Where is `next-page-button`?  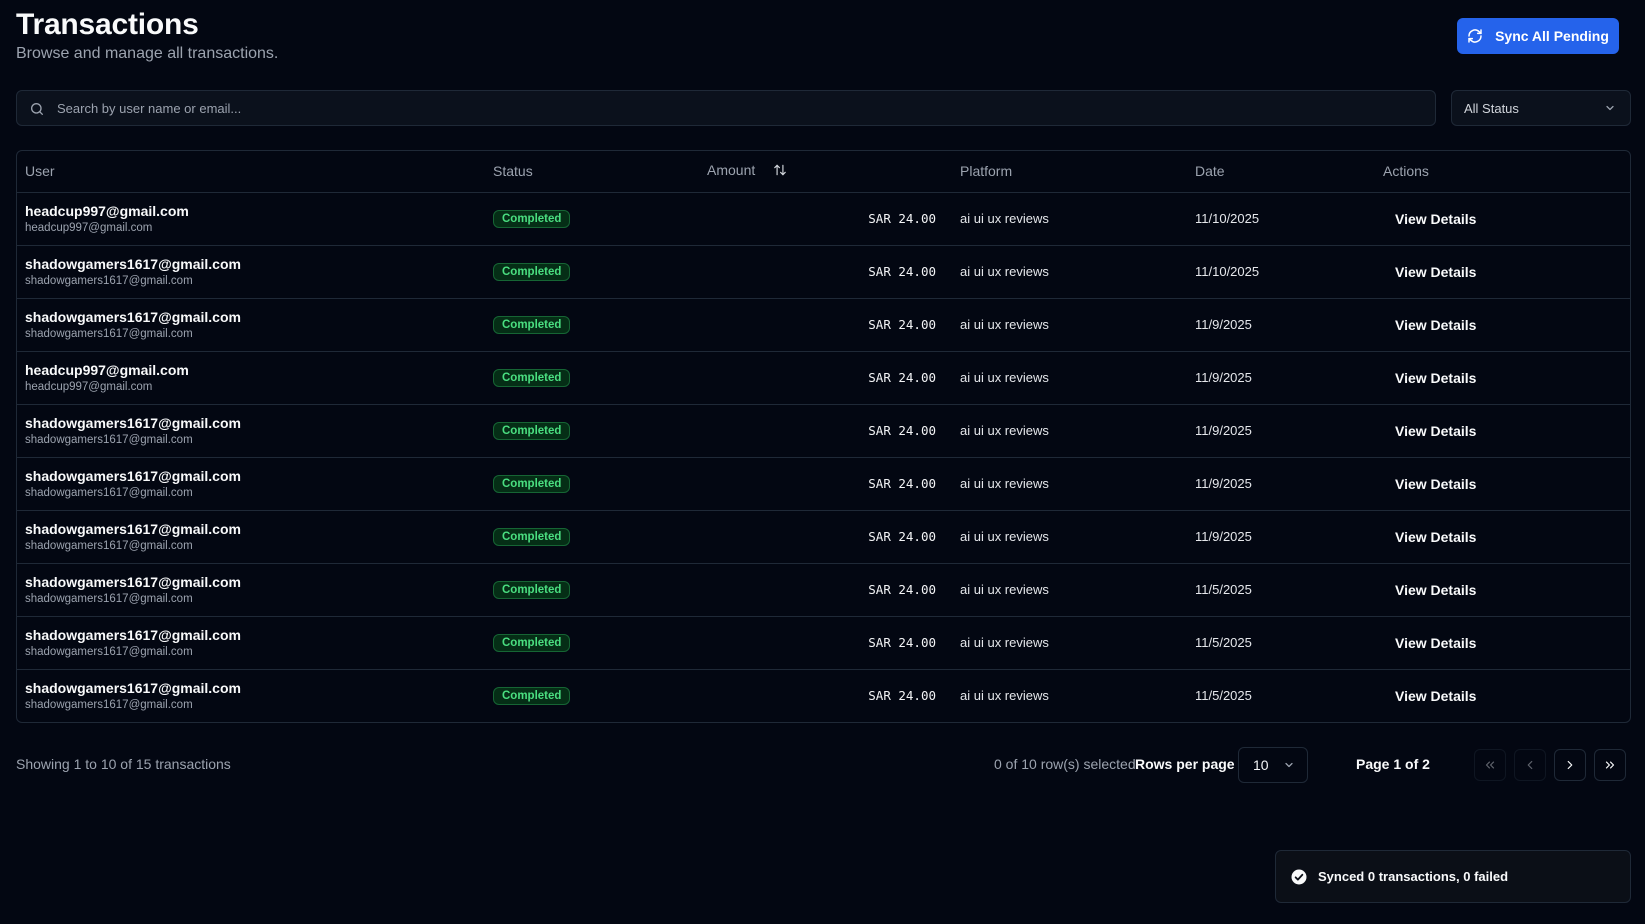
next-page-button is located at coordinates (1570, 765).